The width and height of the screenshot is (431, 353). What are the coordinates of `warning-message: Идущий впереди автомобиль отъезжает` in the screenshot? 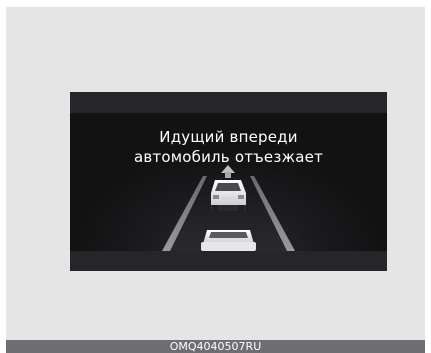 It's located at (228, 147).